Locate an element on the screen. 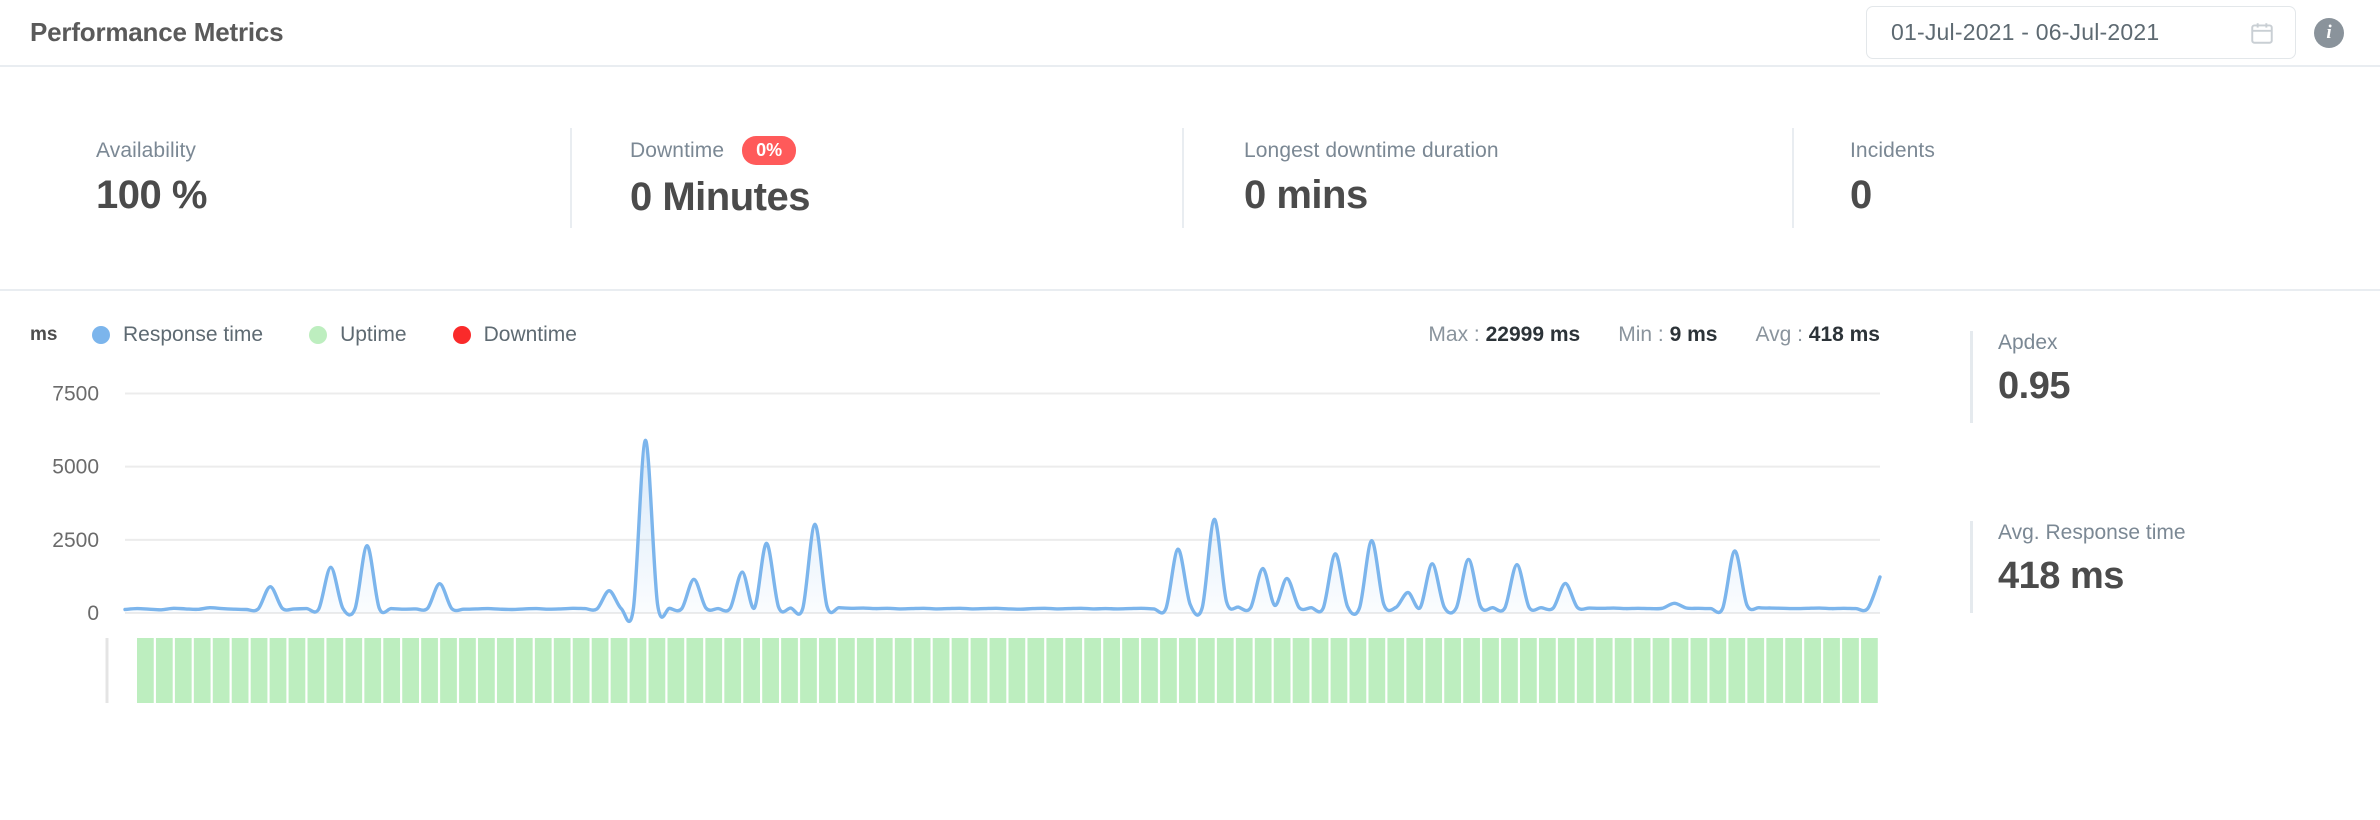 The image size is (2380, 820). stat-max-value: 22999 ms is located at coordinates (1533, 334).